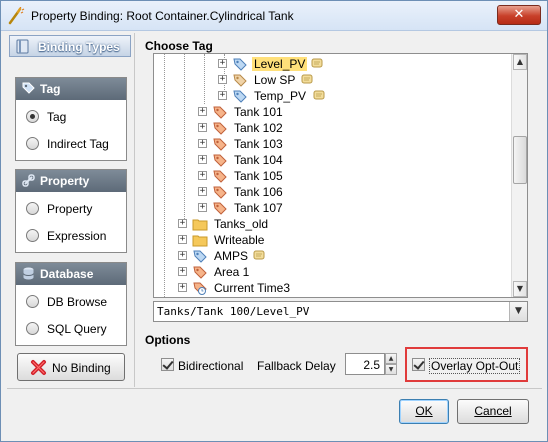  What do you see at coordinates (79, 47) in the screenshot?
I see `binding-types-title: Binding Types` at bounding box center [79, 47].